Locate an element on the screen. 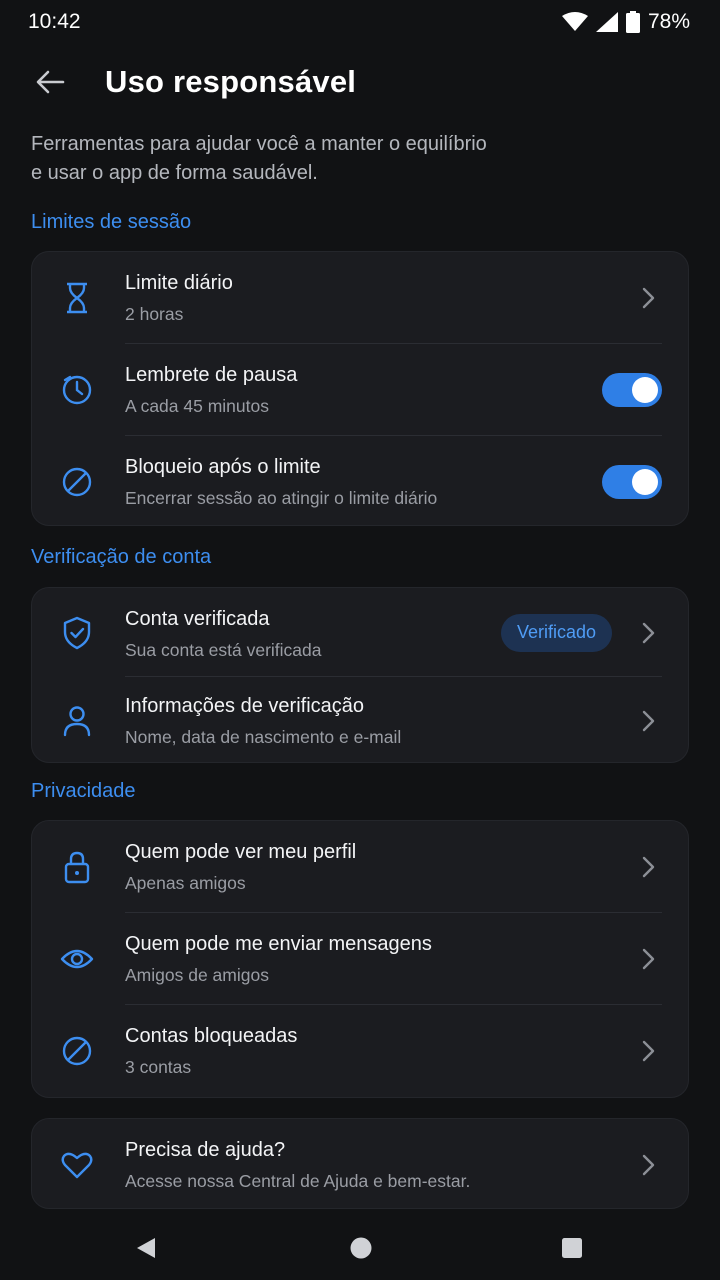 The height and width of the screenshot is (1280, 720). status-bar: 10:42 78% is located at coordinates (360, 22).